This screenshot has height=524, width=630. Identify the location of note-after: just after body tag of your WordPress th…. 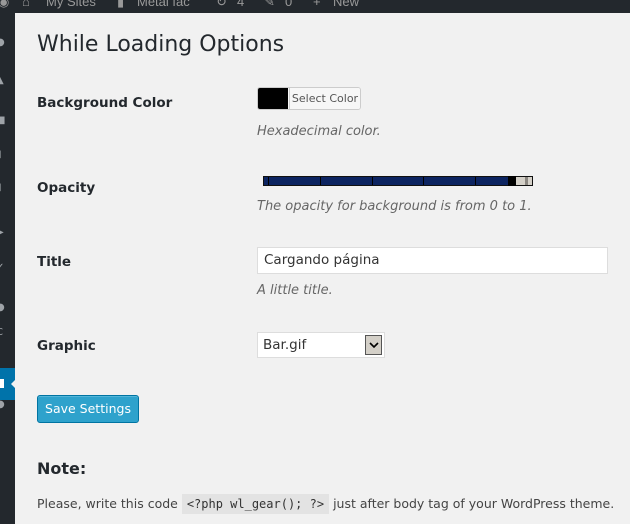
(472, 503).